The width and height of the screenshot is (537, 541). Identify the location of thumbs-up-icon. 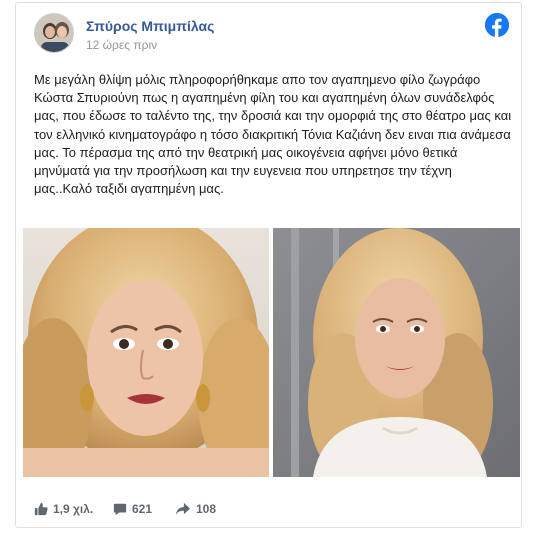
(41, 509).